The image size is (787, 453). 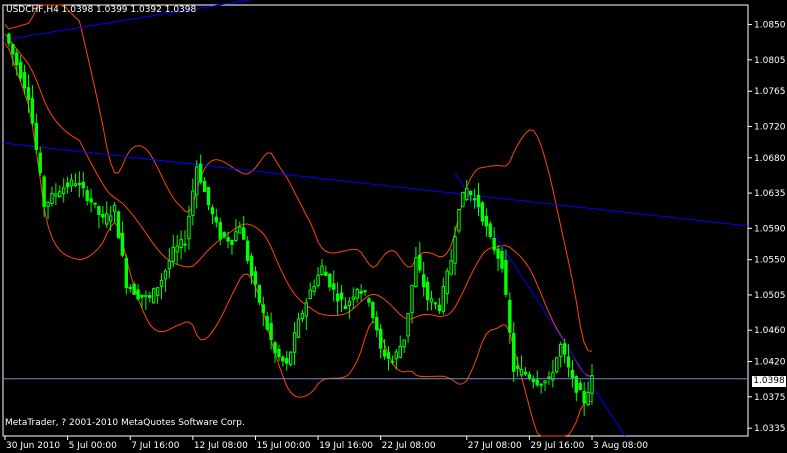 What do you see at coordinates (540, 304) in the screenshot?
I see `trendline-descending` at bounding box center [540, 304].